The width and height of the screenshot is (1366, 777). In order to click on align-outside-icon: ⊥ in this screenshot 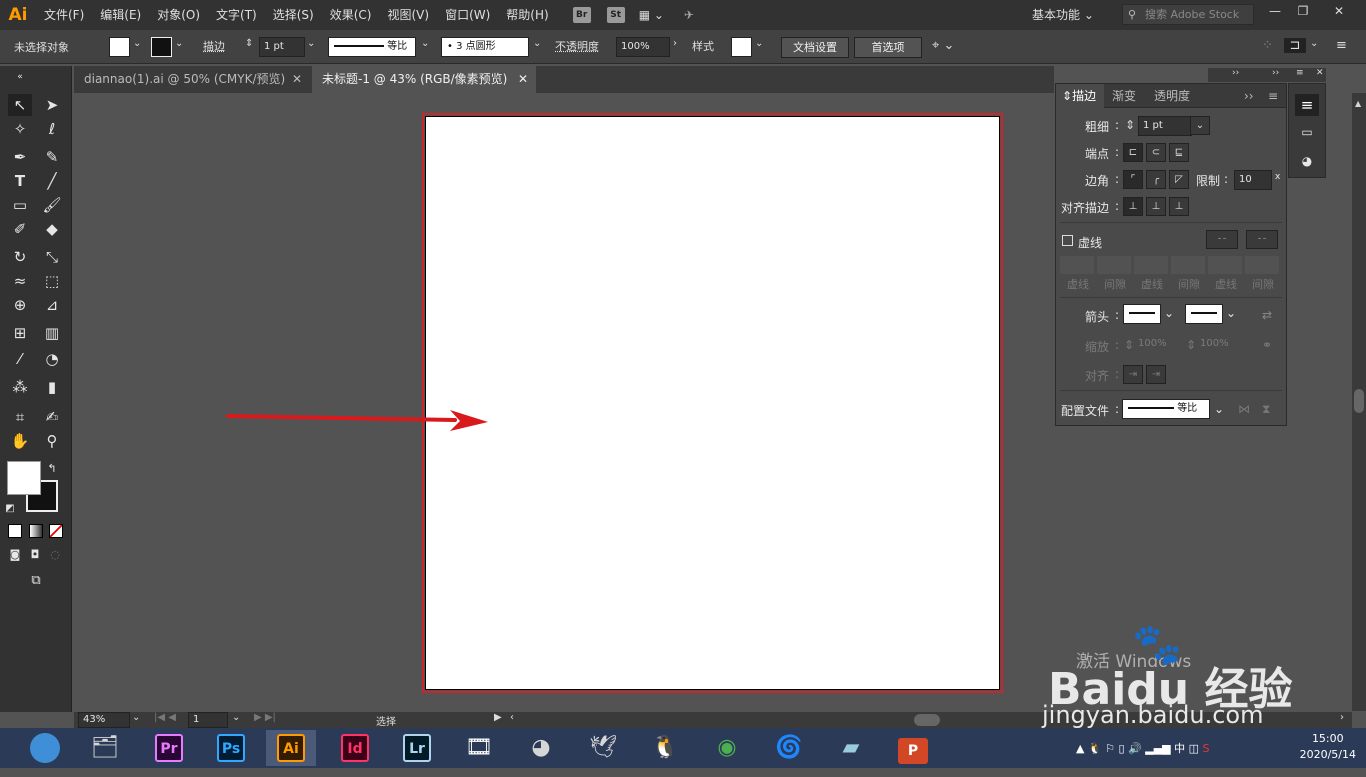, I will do `click(1179, 206)`.